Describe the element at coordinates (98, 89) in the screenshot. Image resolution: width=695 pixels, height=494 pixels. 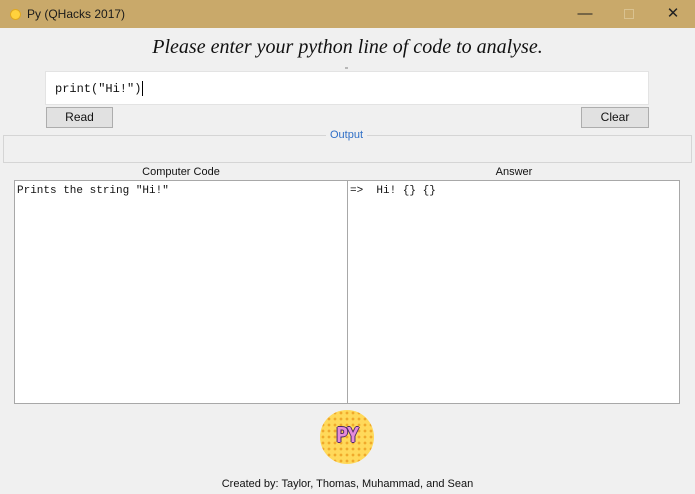
I see `code-input-value: print("Hi!")` at that location.